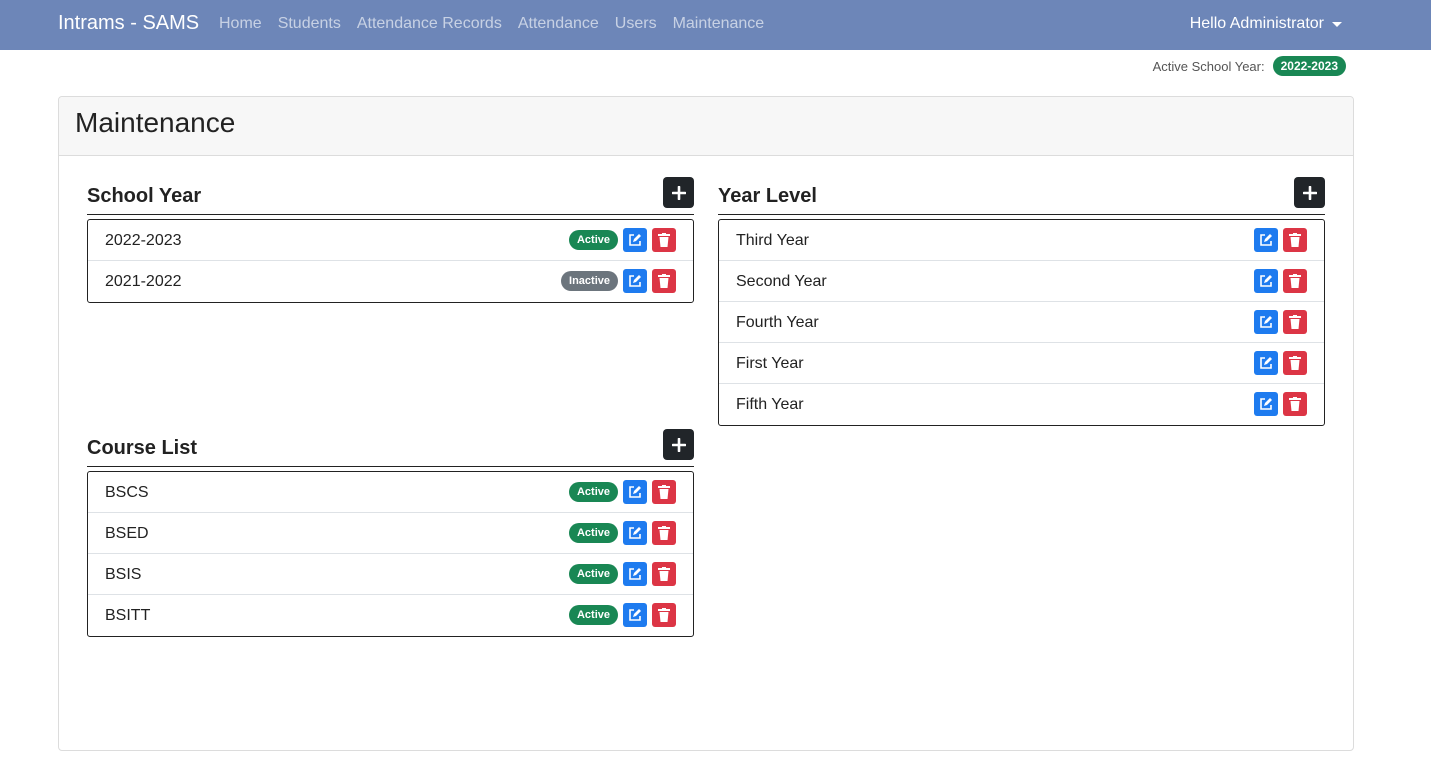  I want to click on plus-icon, so click(678, 444).